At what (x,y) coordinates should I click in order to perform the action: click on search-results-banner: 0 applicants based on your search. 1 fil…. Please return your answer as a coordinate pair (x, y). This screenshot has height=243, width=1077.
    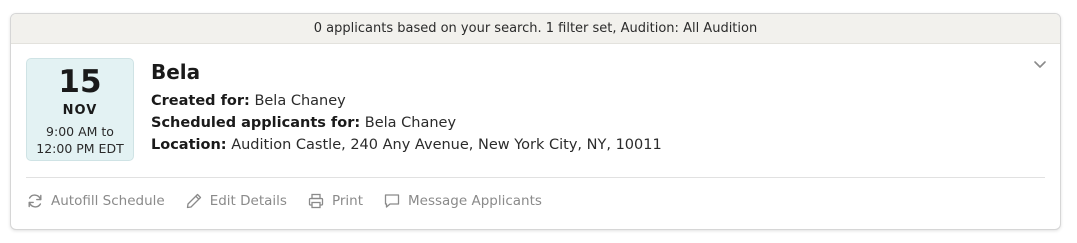
    Looking at the image, I should click on (535, 29).